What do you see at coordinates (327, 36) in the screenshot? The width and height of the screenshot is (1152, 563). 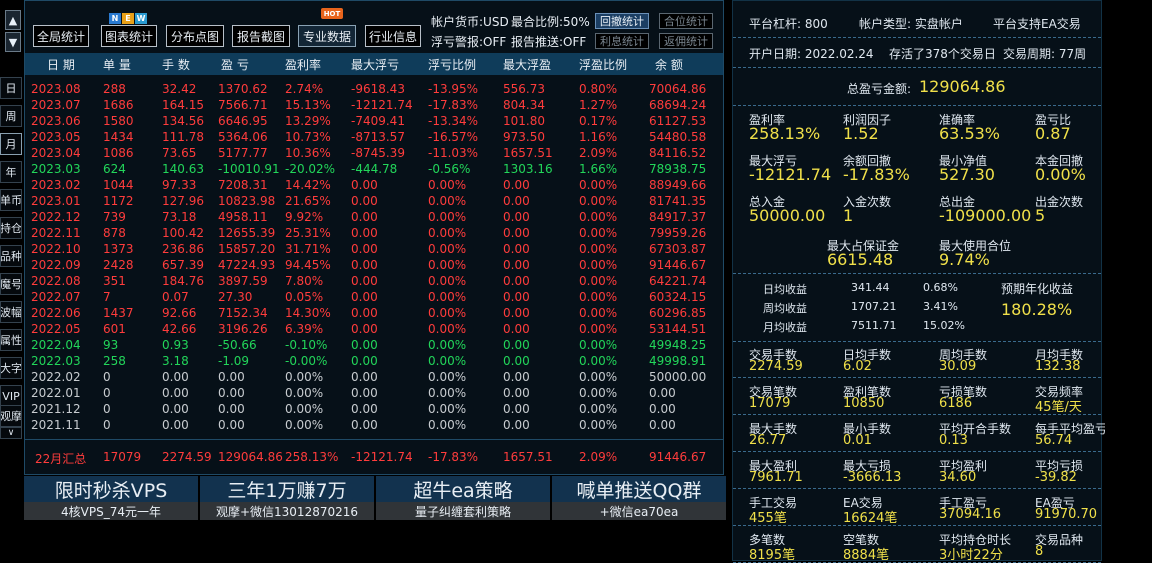 I see `pro-data-button: 专业数据` at bounding box center [327, 36].